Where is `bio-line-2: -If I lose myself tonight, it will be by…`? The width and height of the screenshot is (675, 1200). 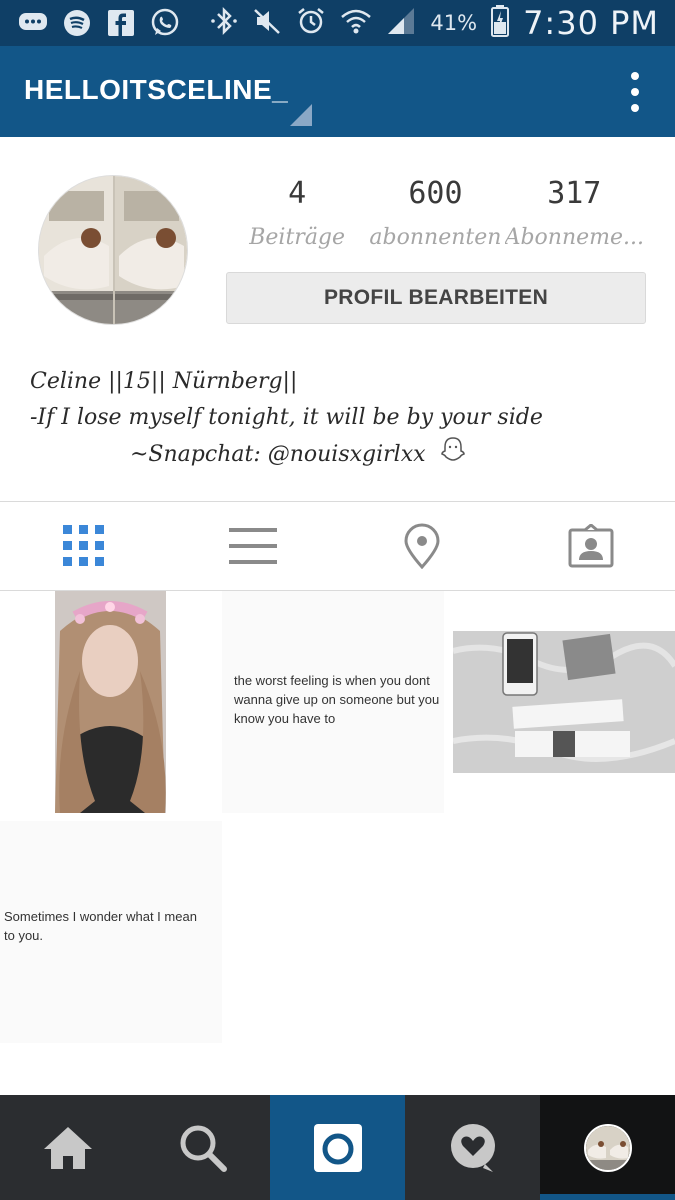 bio-line-2: -If I lose myself tonight, it will be by… is located at coordinates (286, 417).